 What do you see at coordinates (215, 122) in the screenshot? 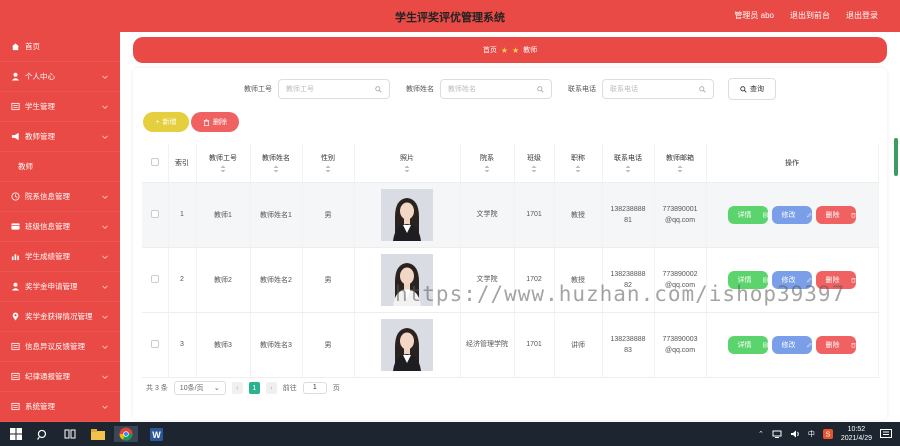
I see `batch-delete-button: 删除` at bounding box center [215, 122].